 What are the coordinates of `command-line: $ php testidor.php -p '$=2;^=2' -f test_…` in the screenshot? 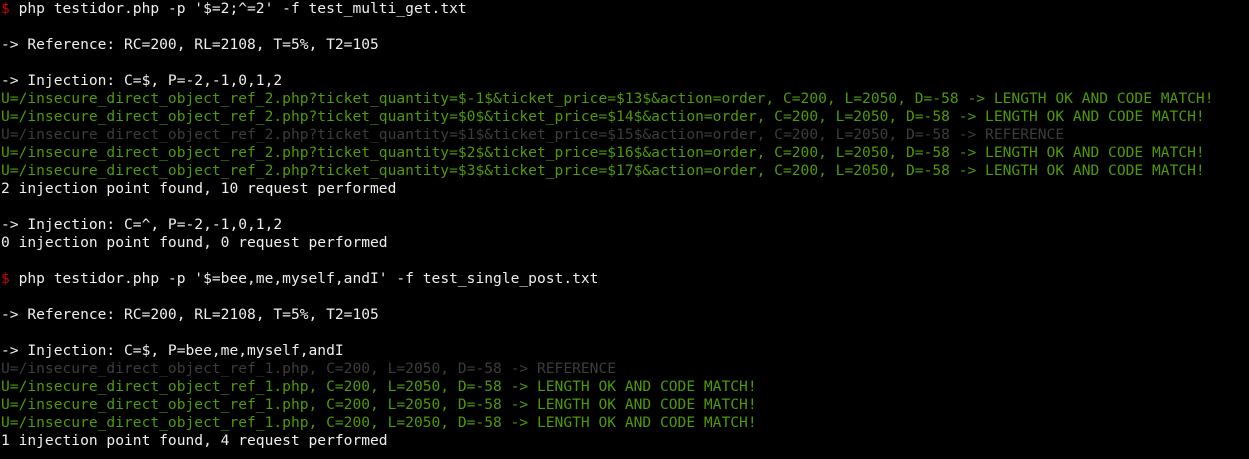 It's located at (625, 9).